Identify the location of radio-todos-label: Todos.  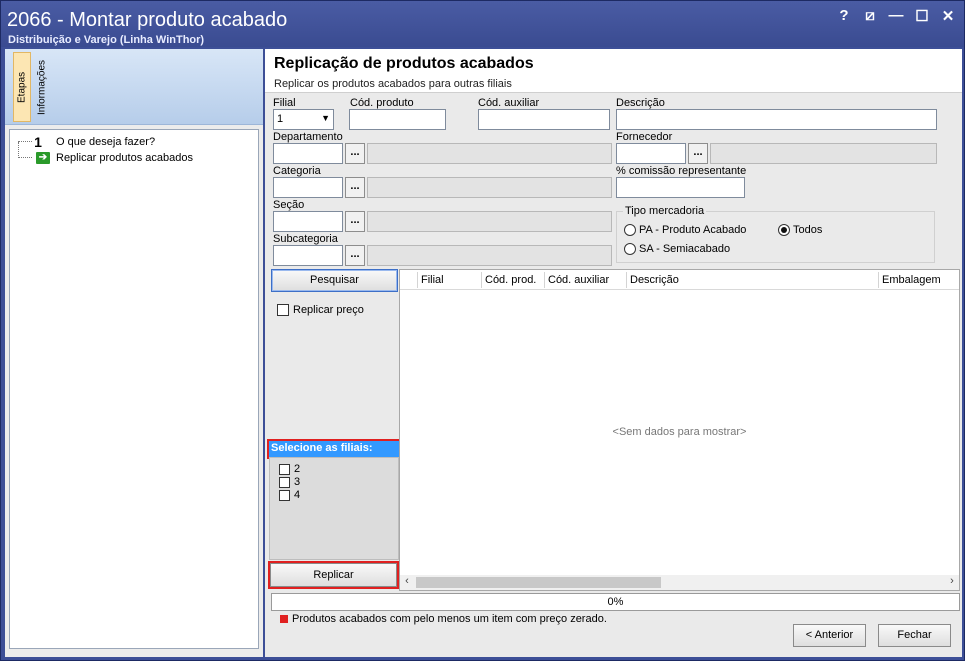
(808, 230).